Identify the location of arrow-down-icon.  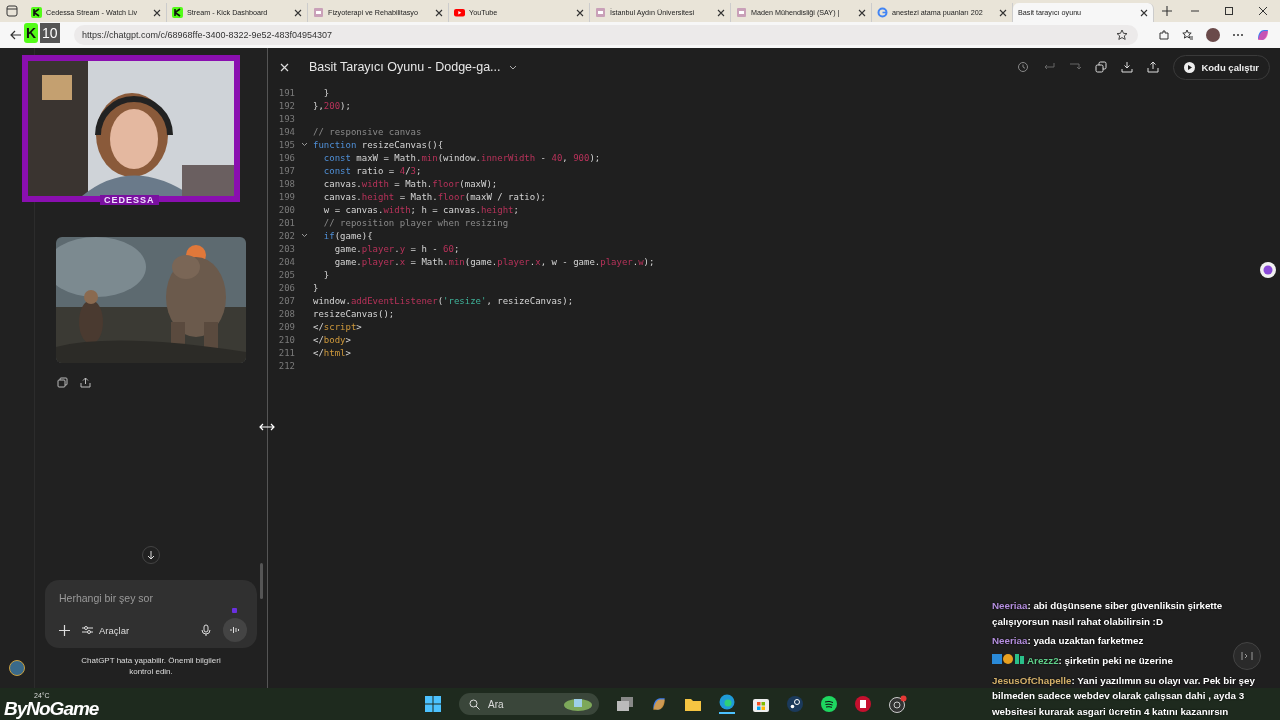
(151, 555).